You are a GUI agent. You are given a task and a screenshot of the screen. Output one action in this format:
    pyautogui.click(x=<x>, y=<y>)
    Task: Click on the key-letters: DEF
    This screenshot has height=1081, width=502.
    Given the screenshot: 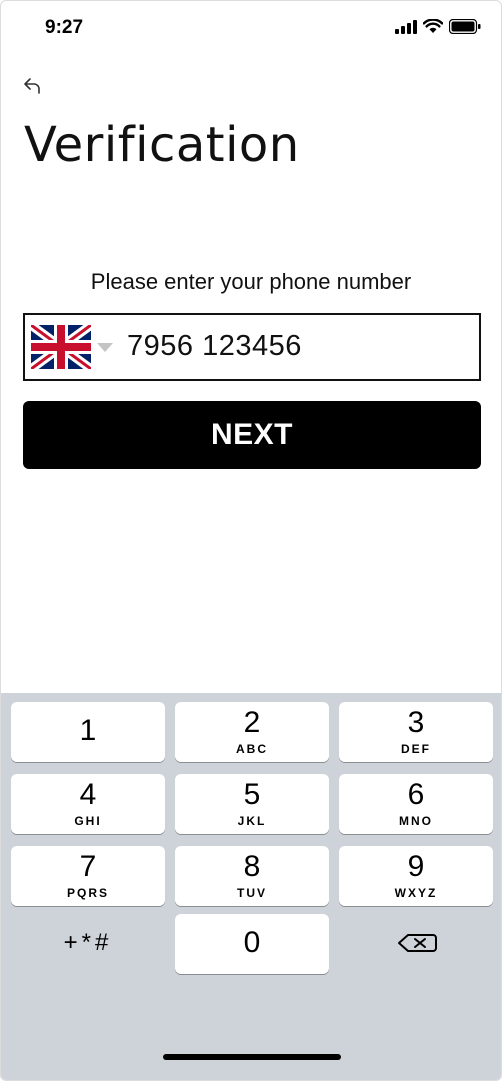 What is the action you would take?
    pyautogui.click(x=416, y=749)
    